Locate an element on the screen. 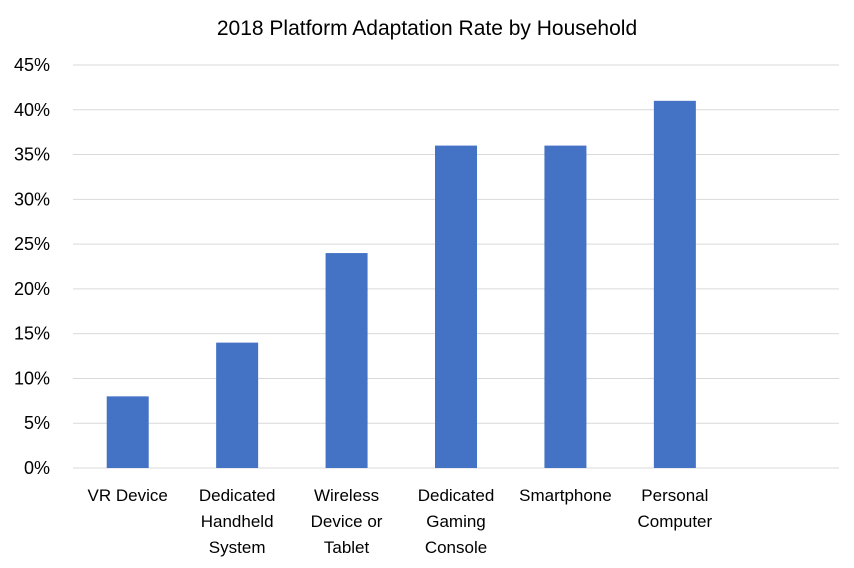 Image resolution: width=854 pixels, height=568 pixels. x-category-label-line: Tablet is located at coordinates (347, 547).